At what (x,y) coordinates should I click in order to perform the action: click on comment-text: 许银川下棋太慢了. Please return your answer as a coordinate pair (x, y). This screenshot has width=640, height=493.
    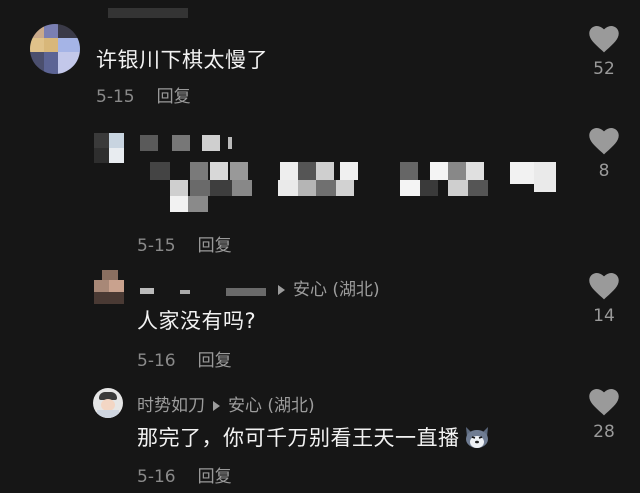
    Looking at the image, I should click on (182, 60).